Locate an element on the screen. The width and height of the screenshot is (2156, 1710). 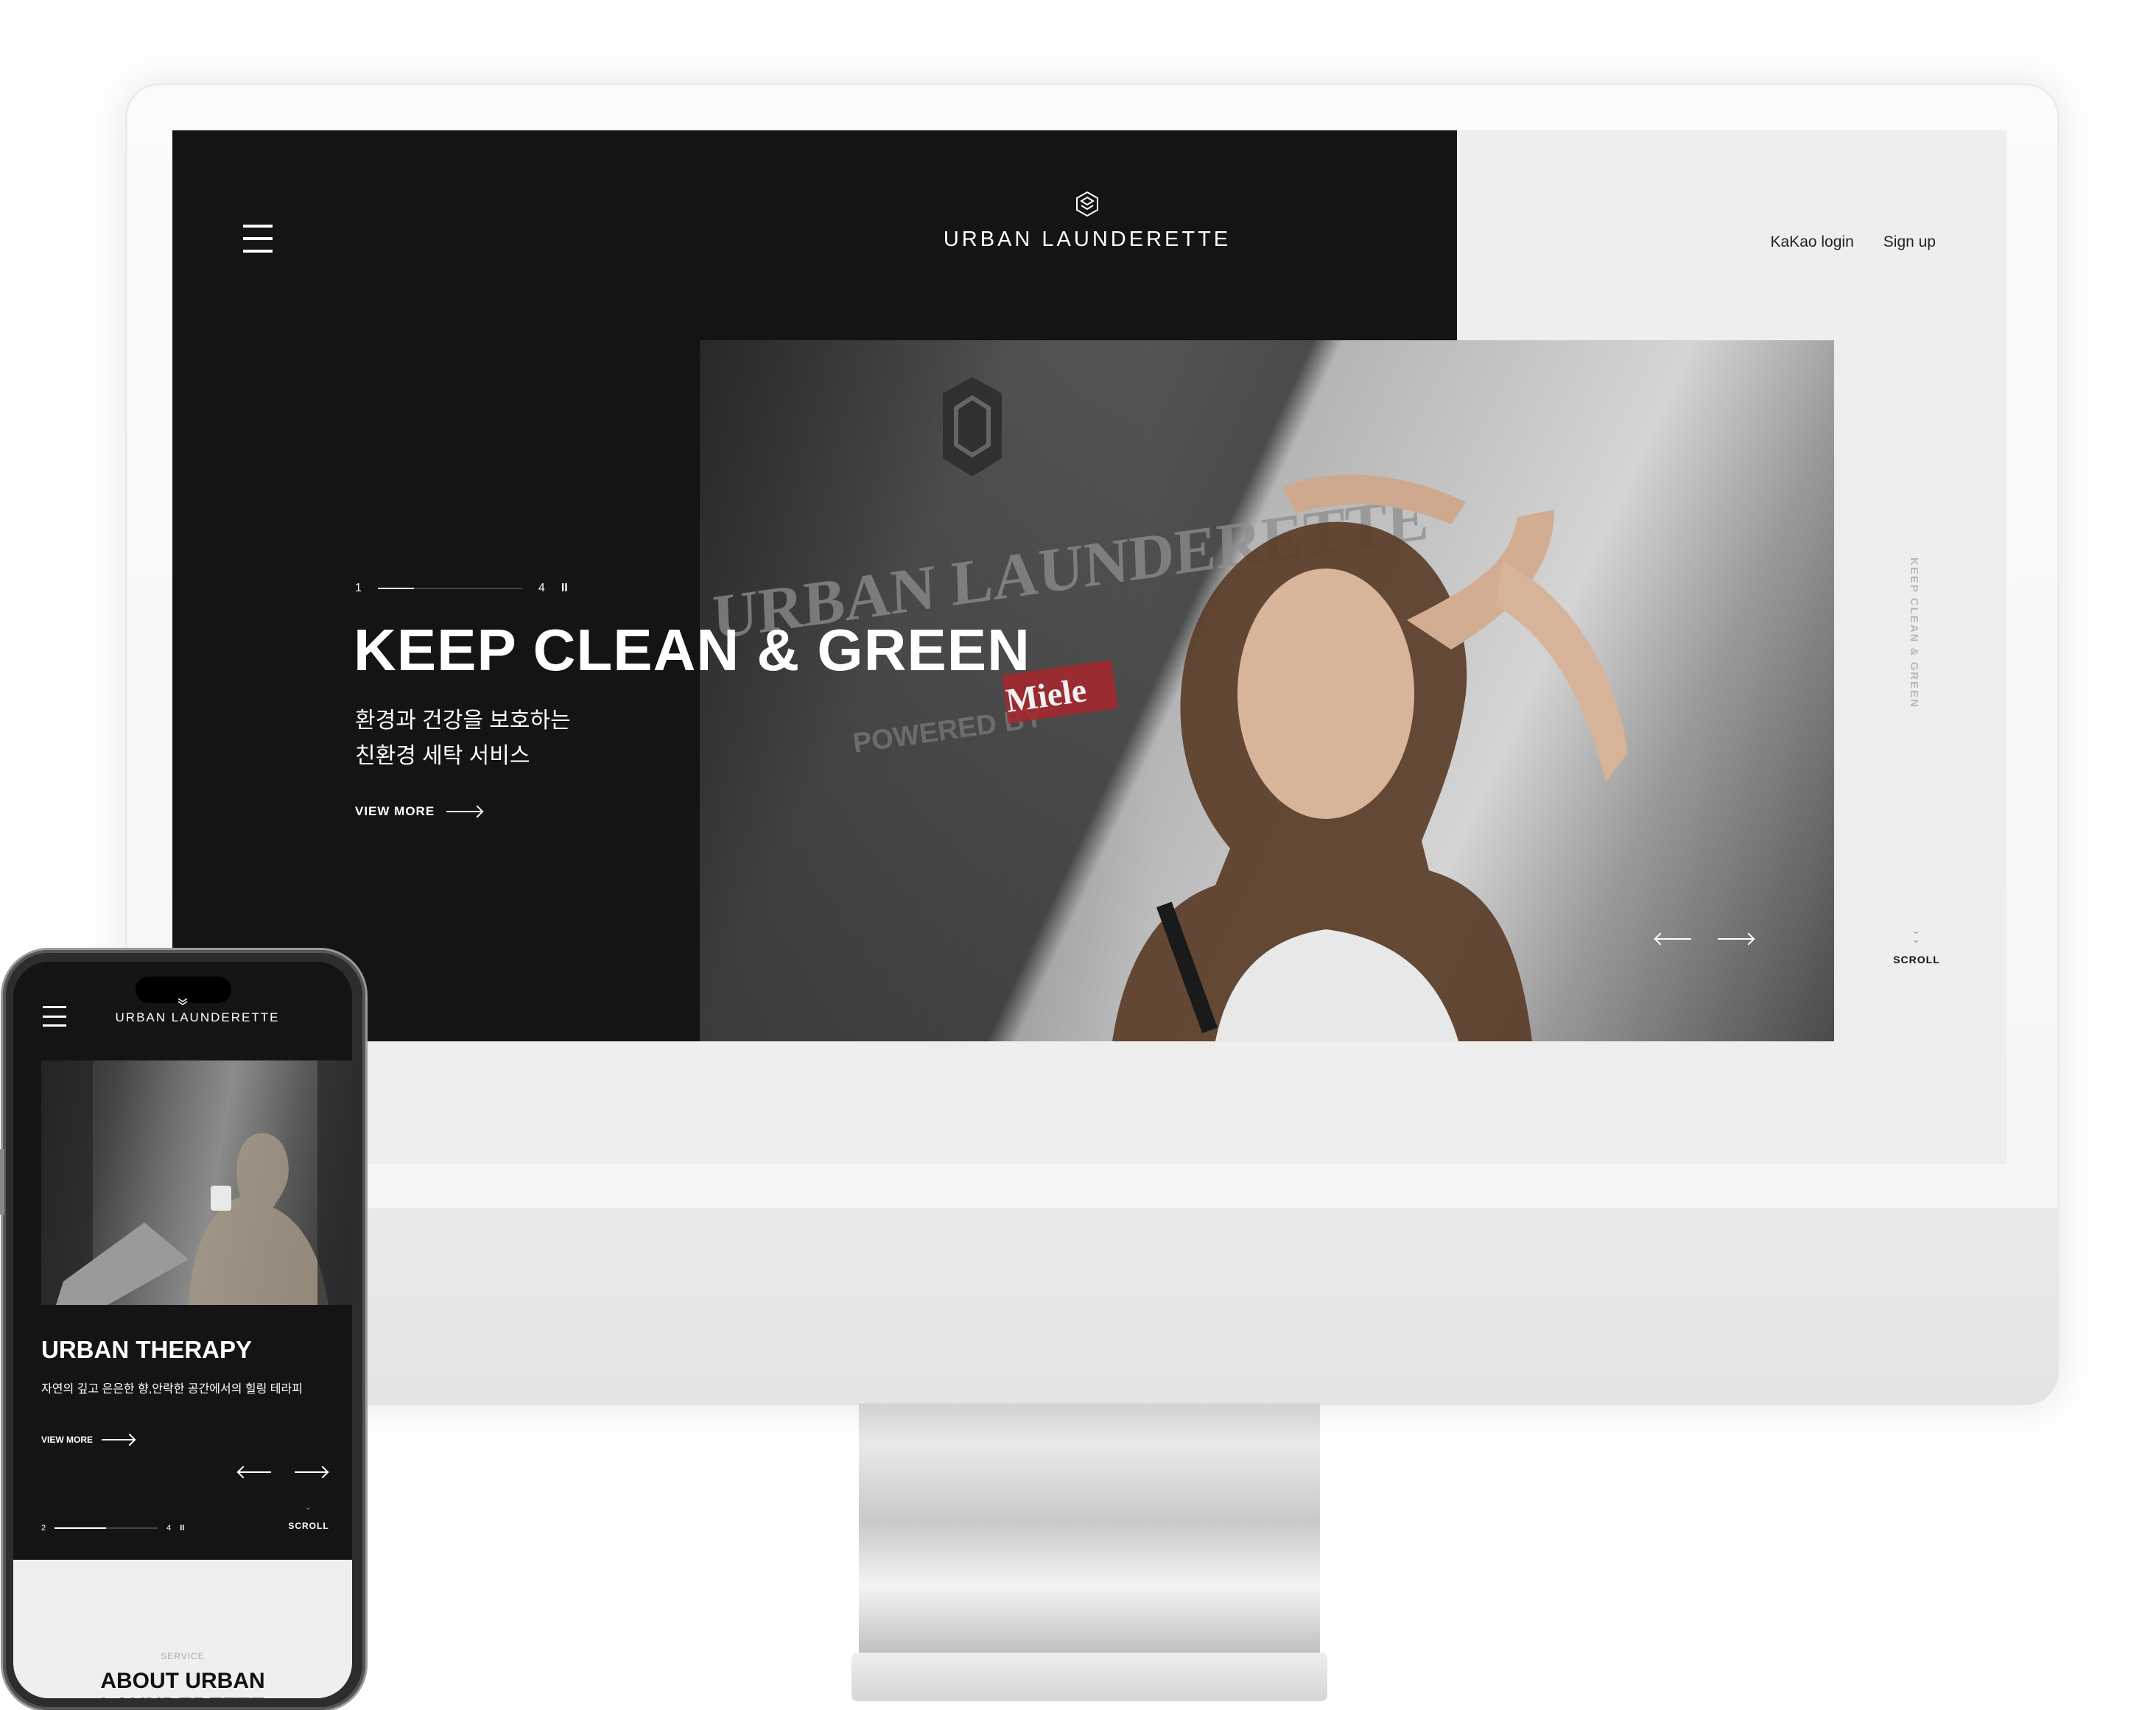
mobile-hero-pager: 2 4 II is located at coordinates (113, 1528).